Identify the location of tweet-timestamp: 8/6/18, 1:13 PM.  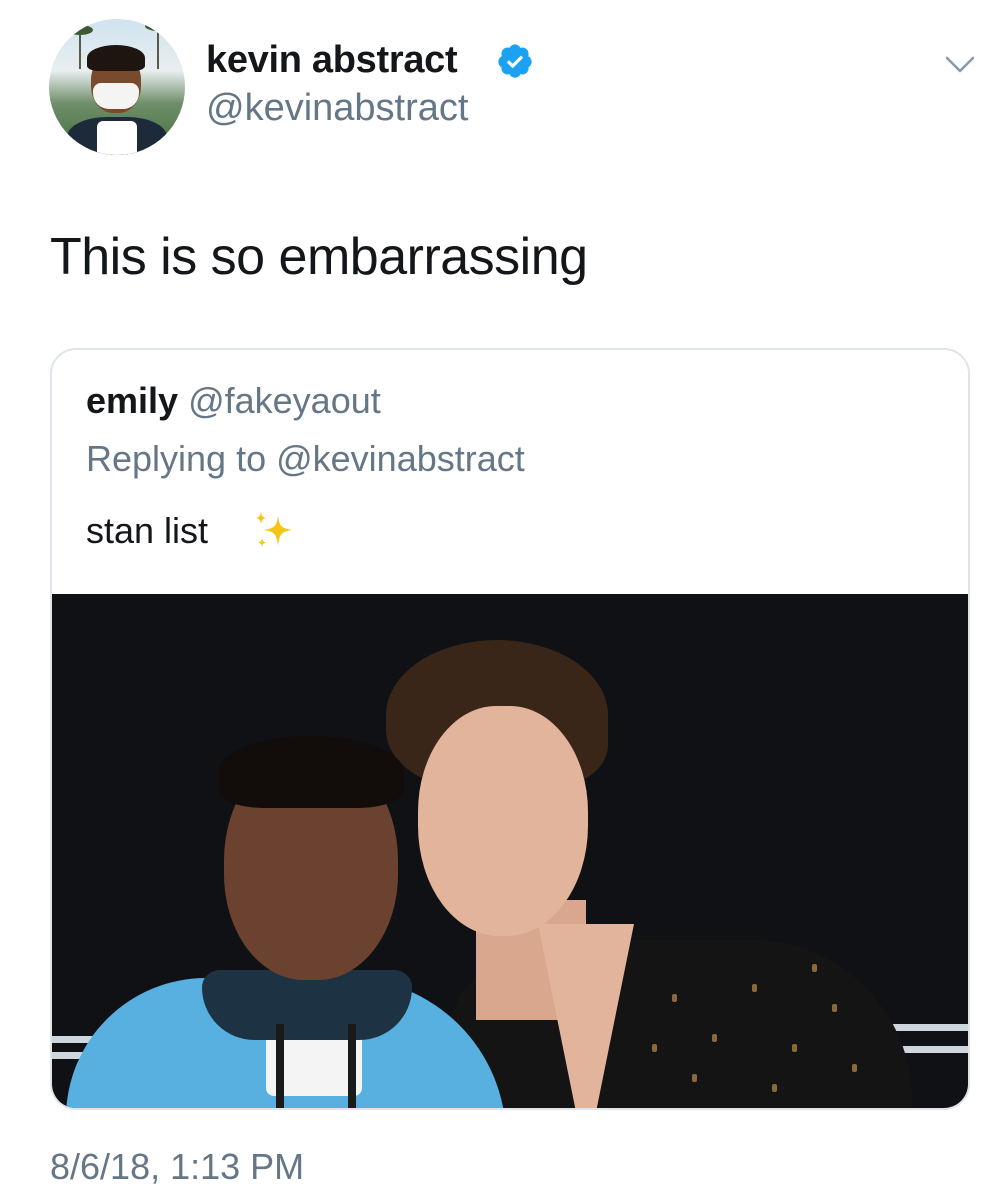
(177, 1167).